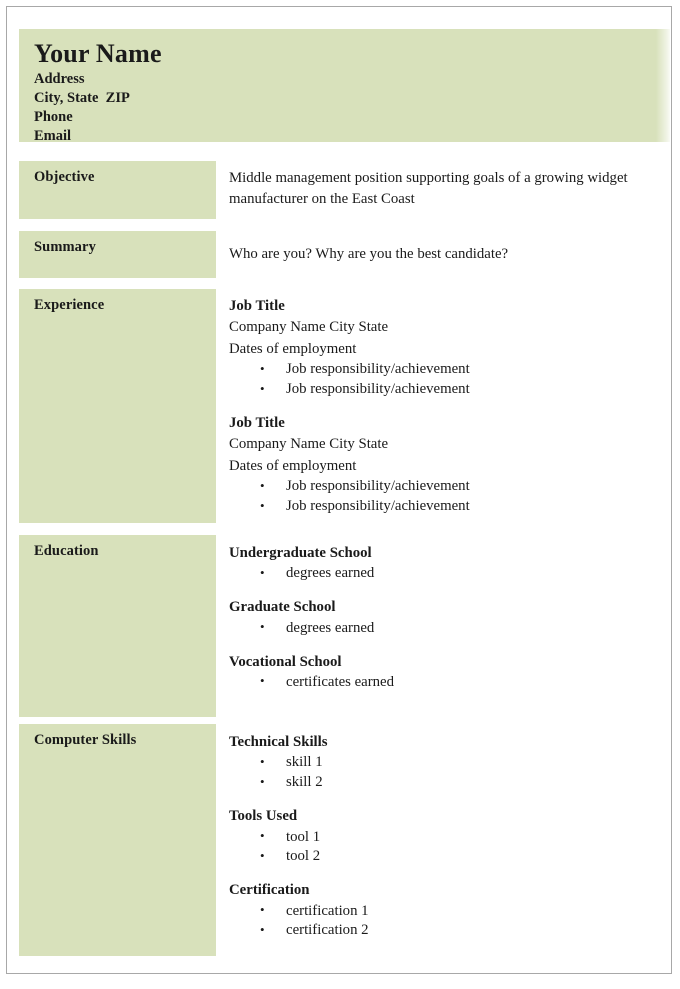 This screenshot has height=989, width=680. I want to click on education-group: Undergraduate School degrees earned, so click(452, 563).